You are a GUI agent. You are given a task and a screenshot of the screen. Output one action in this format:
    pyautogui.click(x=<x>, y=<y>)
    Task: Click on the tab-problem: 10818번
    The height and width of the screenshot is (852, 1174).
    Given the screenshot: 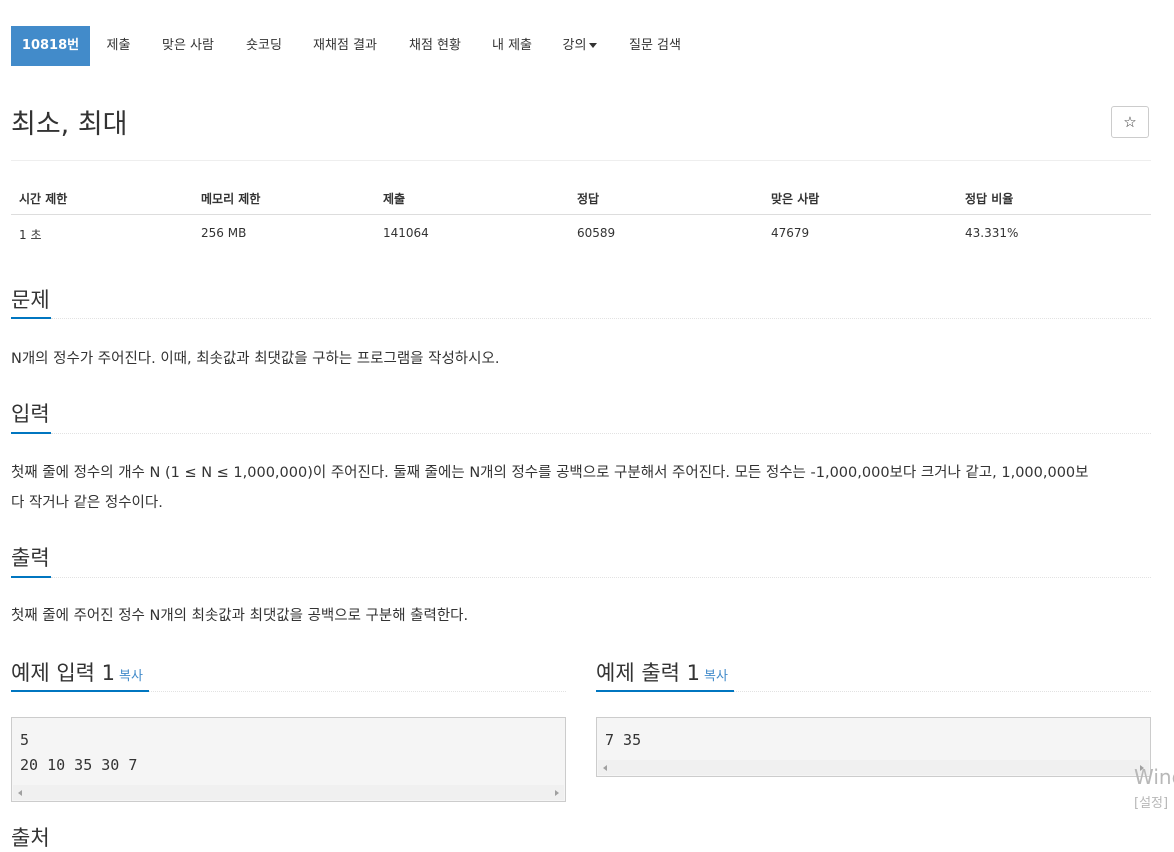 What is the action you would take?
    pyautogui.click(x=50, y=46)
    